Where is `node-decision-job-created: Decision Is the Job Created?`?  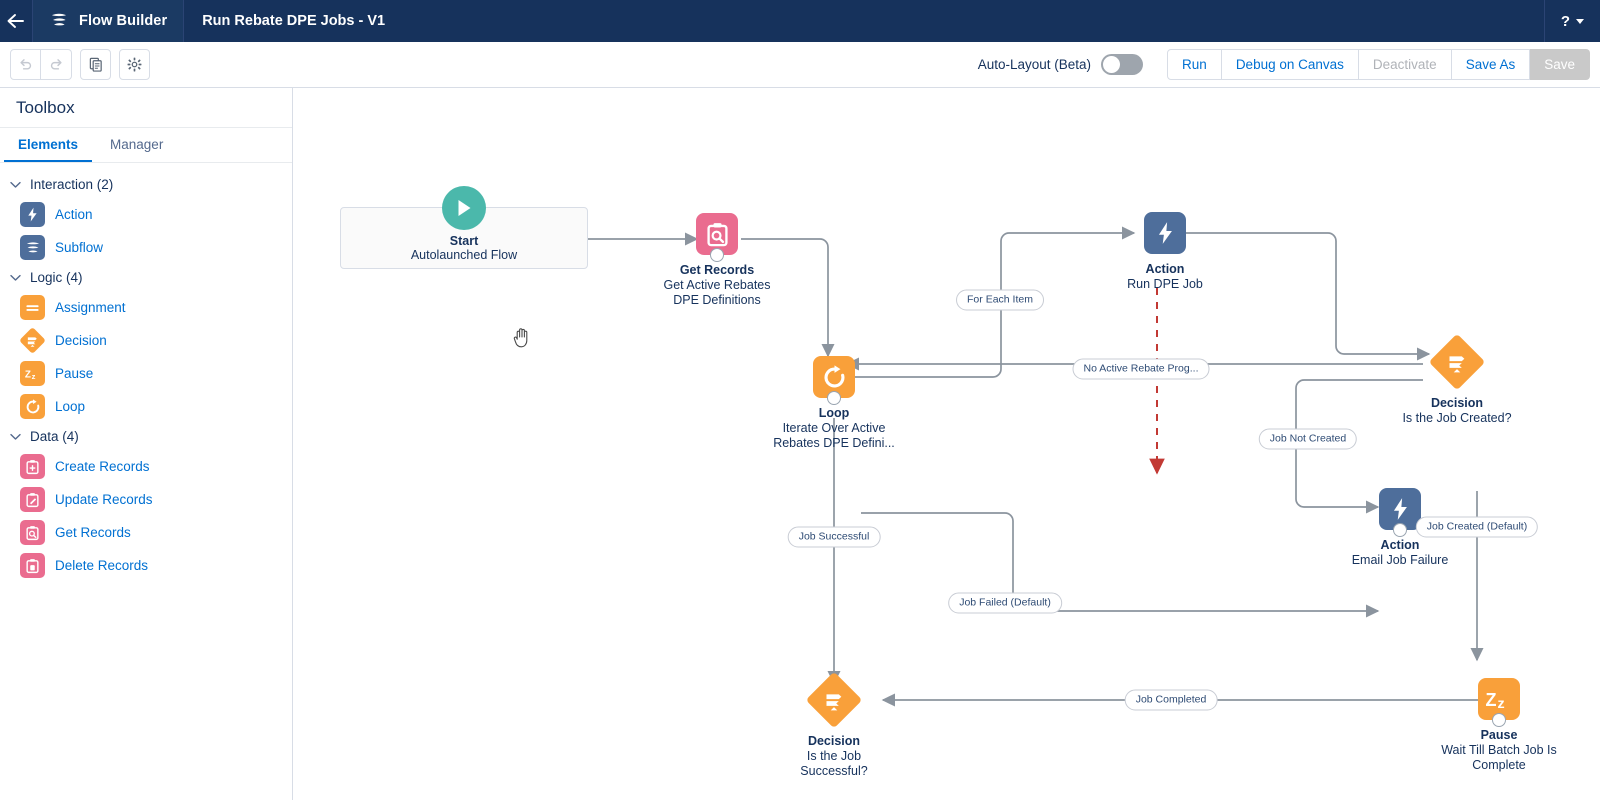 node-decision-job-created: Decision Is the Job Created? is located at coordinates (1457, 379).